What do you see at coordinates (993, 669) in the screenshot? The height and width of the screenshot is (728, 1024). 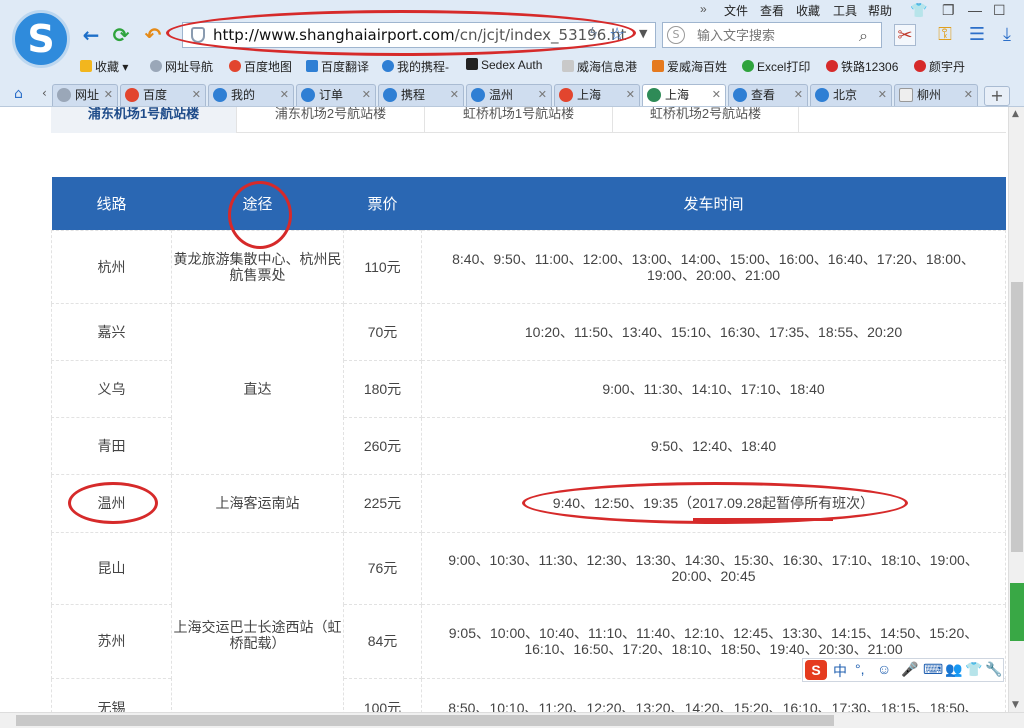 I see `wrench-icon: 🔧` at bounding box center [993, 669].